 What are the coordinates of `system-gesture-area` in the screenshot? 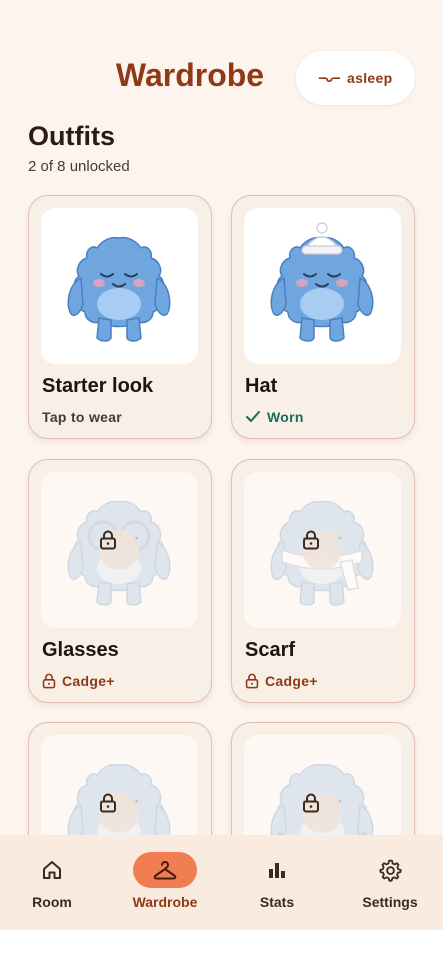 It's located at (221, 945).